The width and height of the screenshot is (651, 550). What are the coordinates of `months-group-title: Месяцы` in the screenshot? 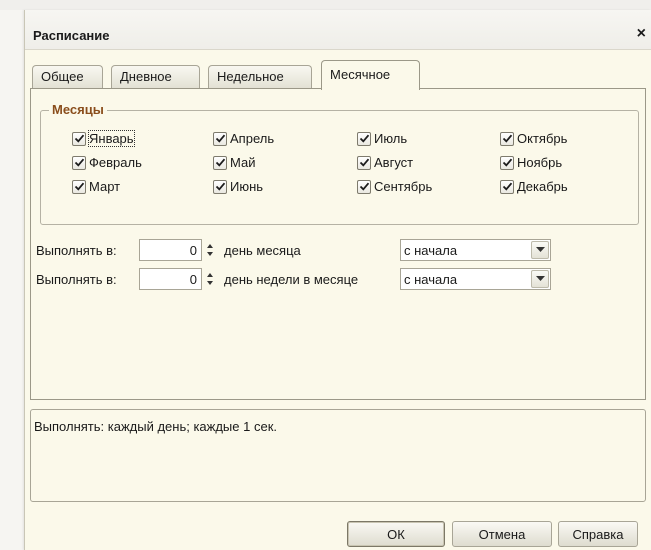 It's located at (78, 109).